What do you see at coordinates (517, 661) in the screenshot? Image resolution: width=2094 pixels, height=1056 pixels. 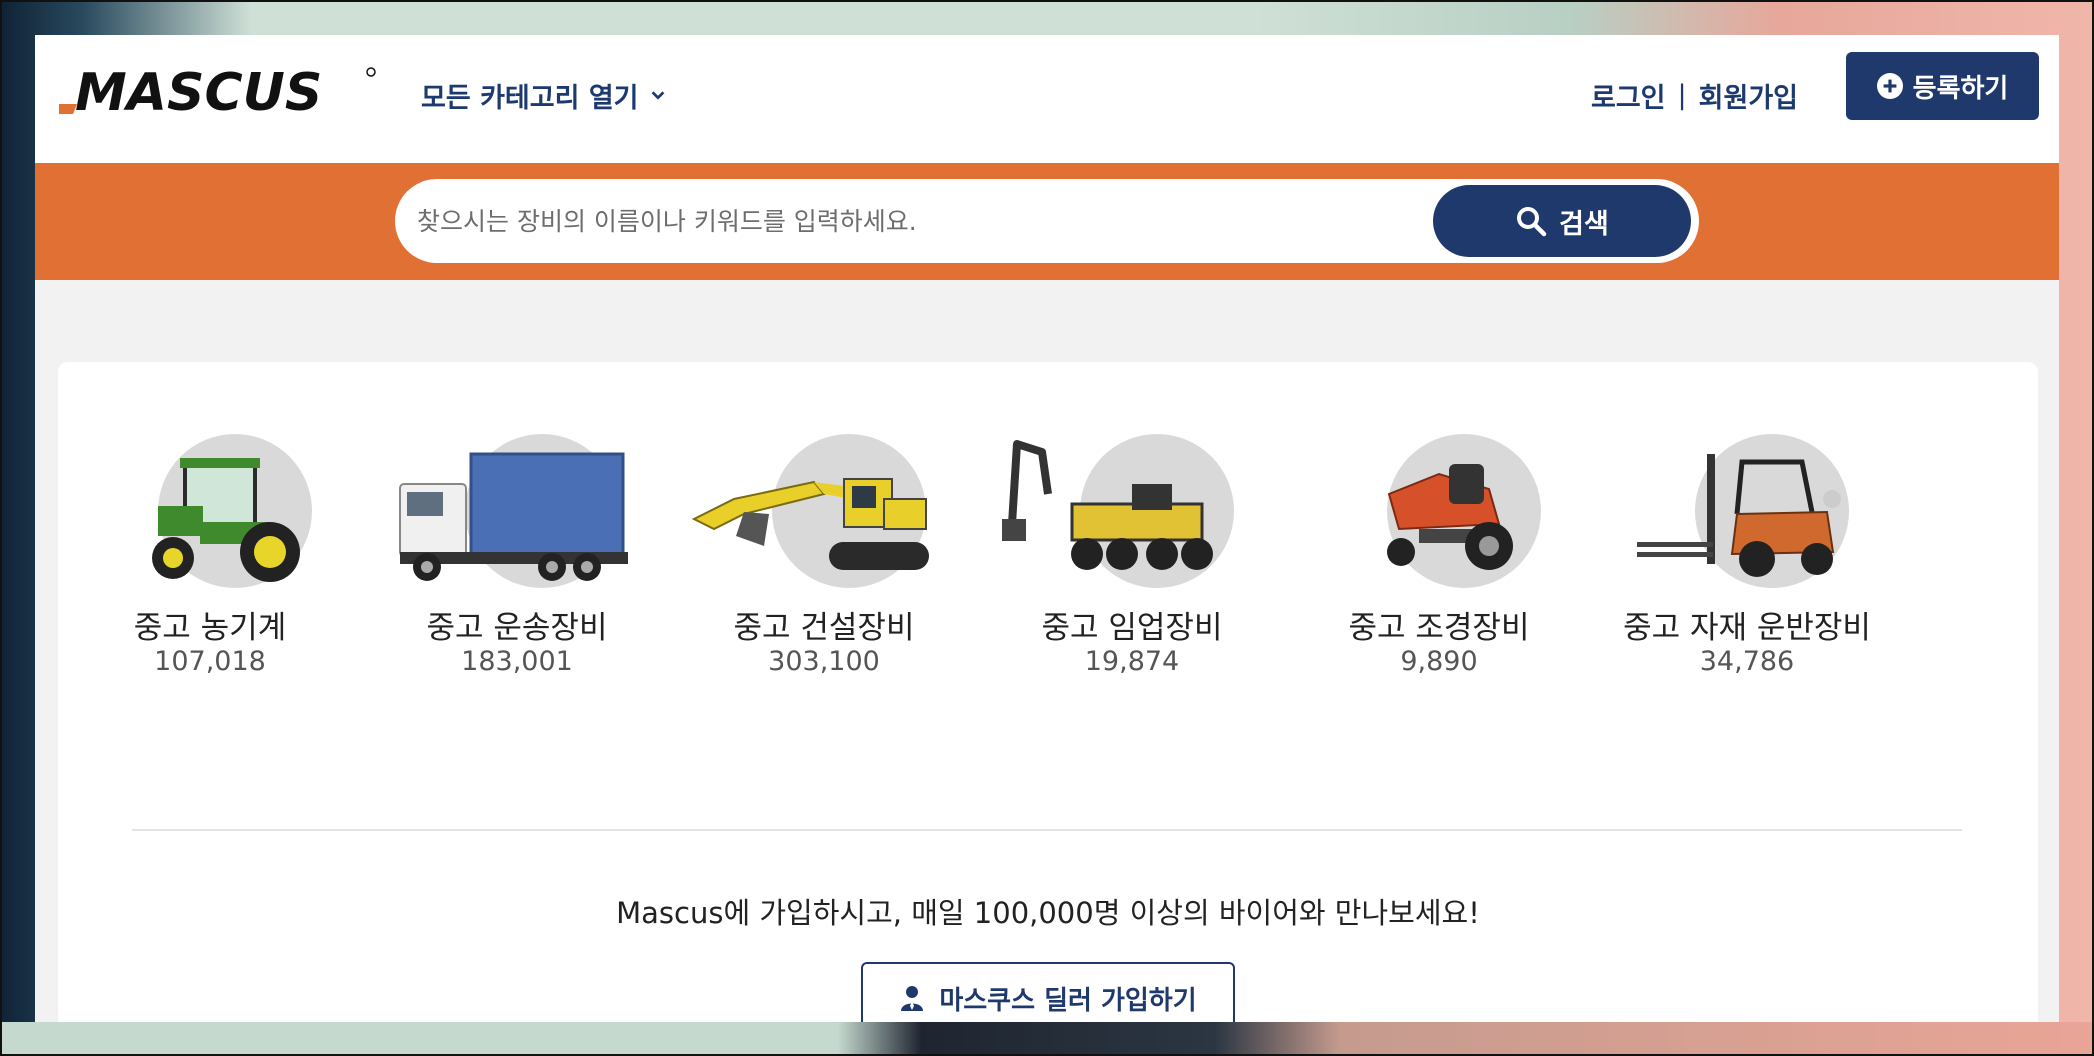 I see `category-count: 183,001` at bounding box center [517, 661].